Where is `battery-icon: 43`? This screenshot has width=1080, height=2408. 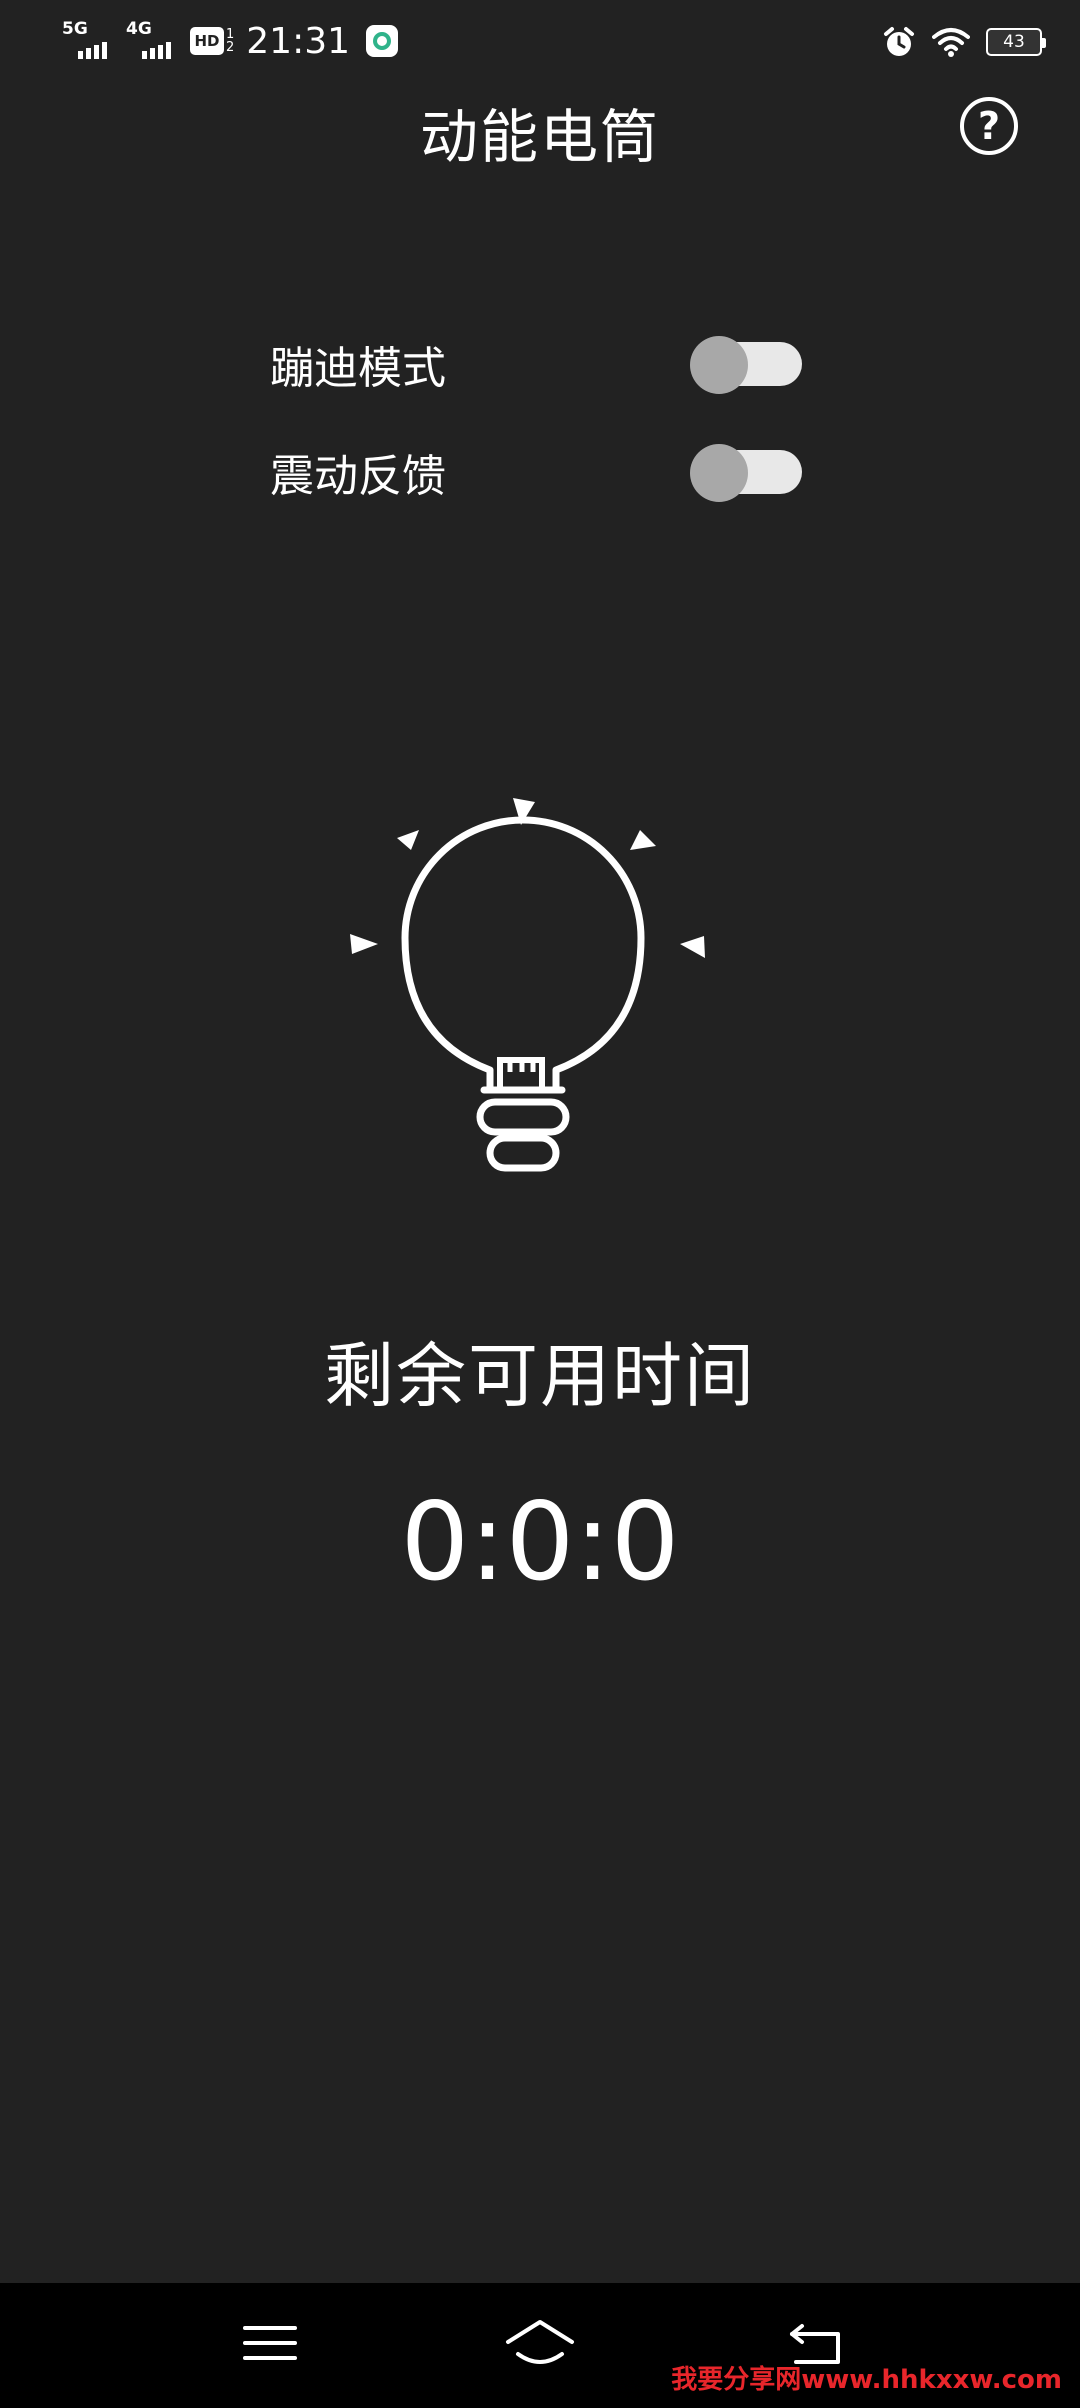 battery-icon: 43 is located at coordinates (1016, 42).